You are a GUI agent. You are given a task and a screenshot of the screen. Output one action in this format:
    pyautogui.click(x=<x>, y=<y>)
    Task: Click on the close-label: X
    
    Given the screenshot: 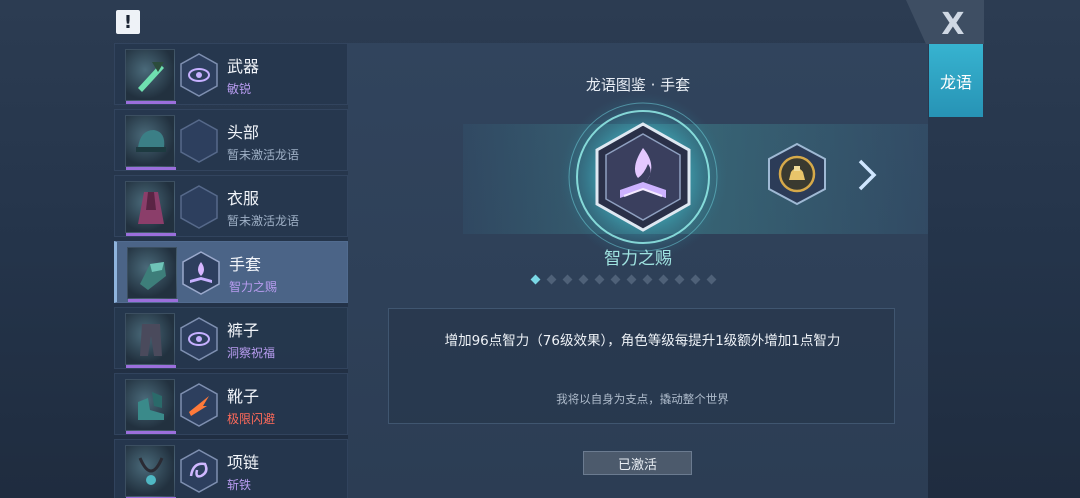 What is the action you would take?
    pyautogui.click(x=952, y=24)
    